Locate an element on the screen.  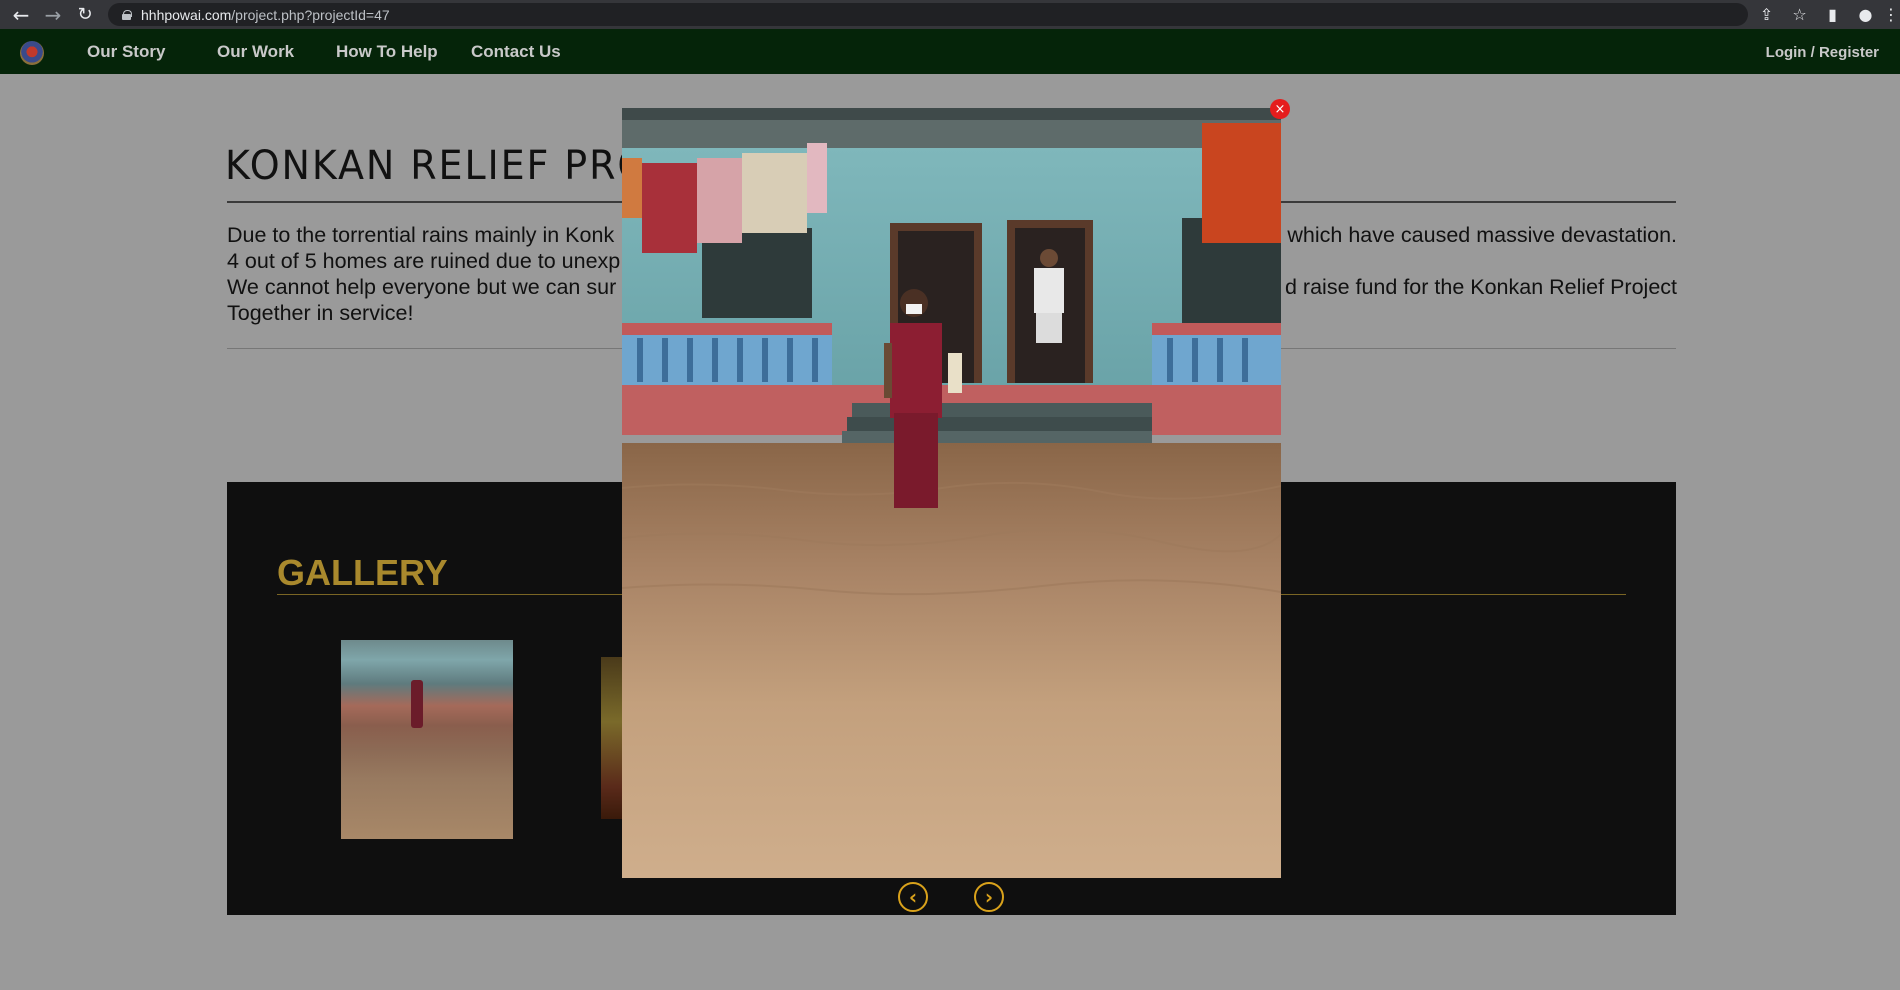
url-text: hhhpowai.com/project.php?projectId=47 is located at coordinates (265, 14).